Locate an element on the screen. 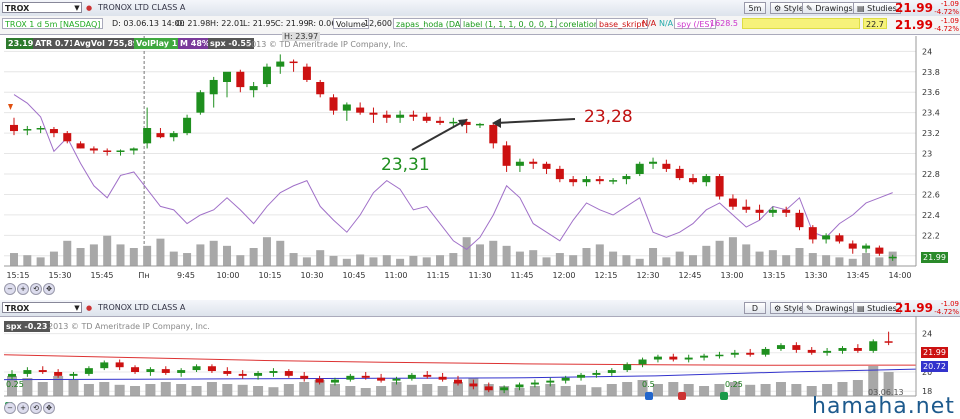  drawings-button-label: Drawings is located at coordinates (834, 8).